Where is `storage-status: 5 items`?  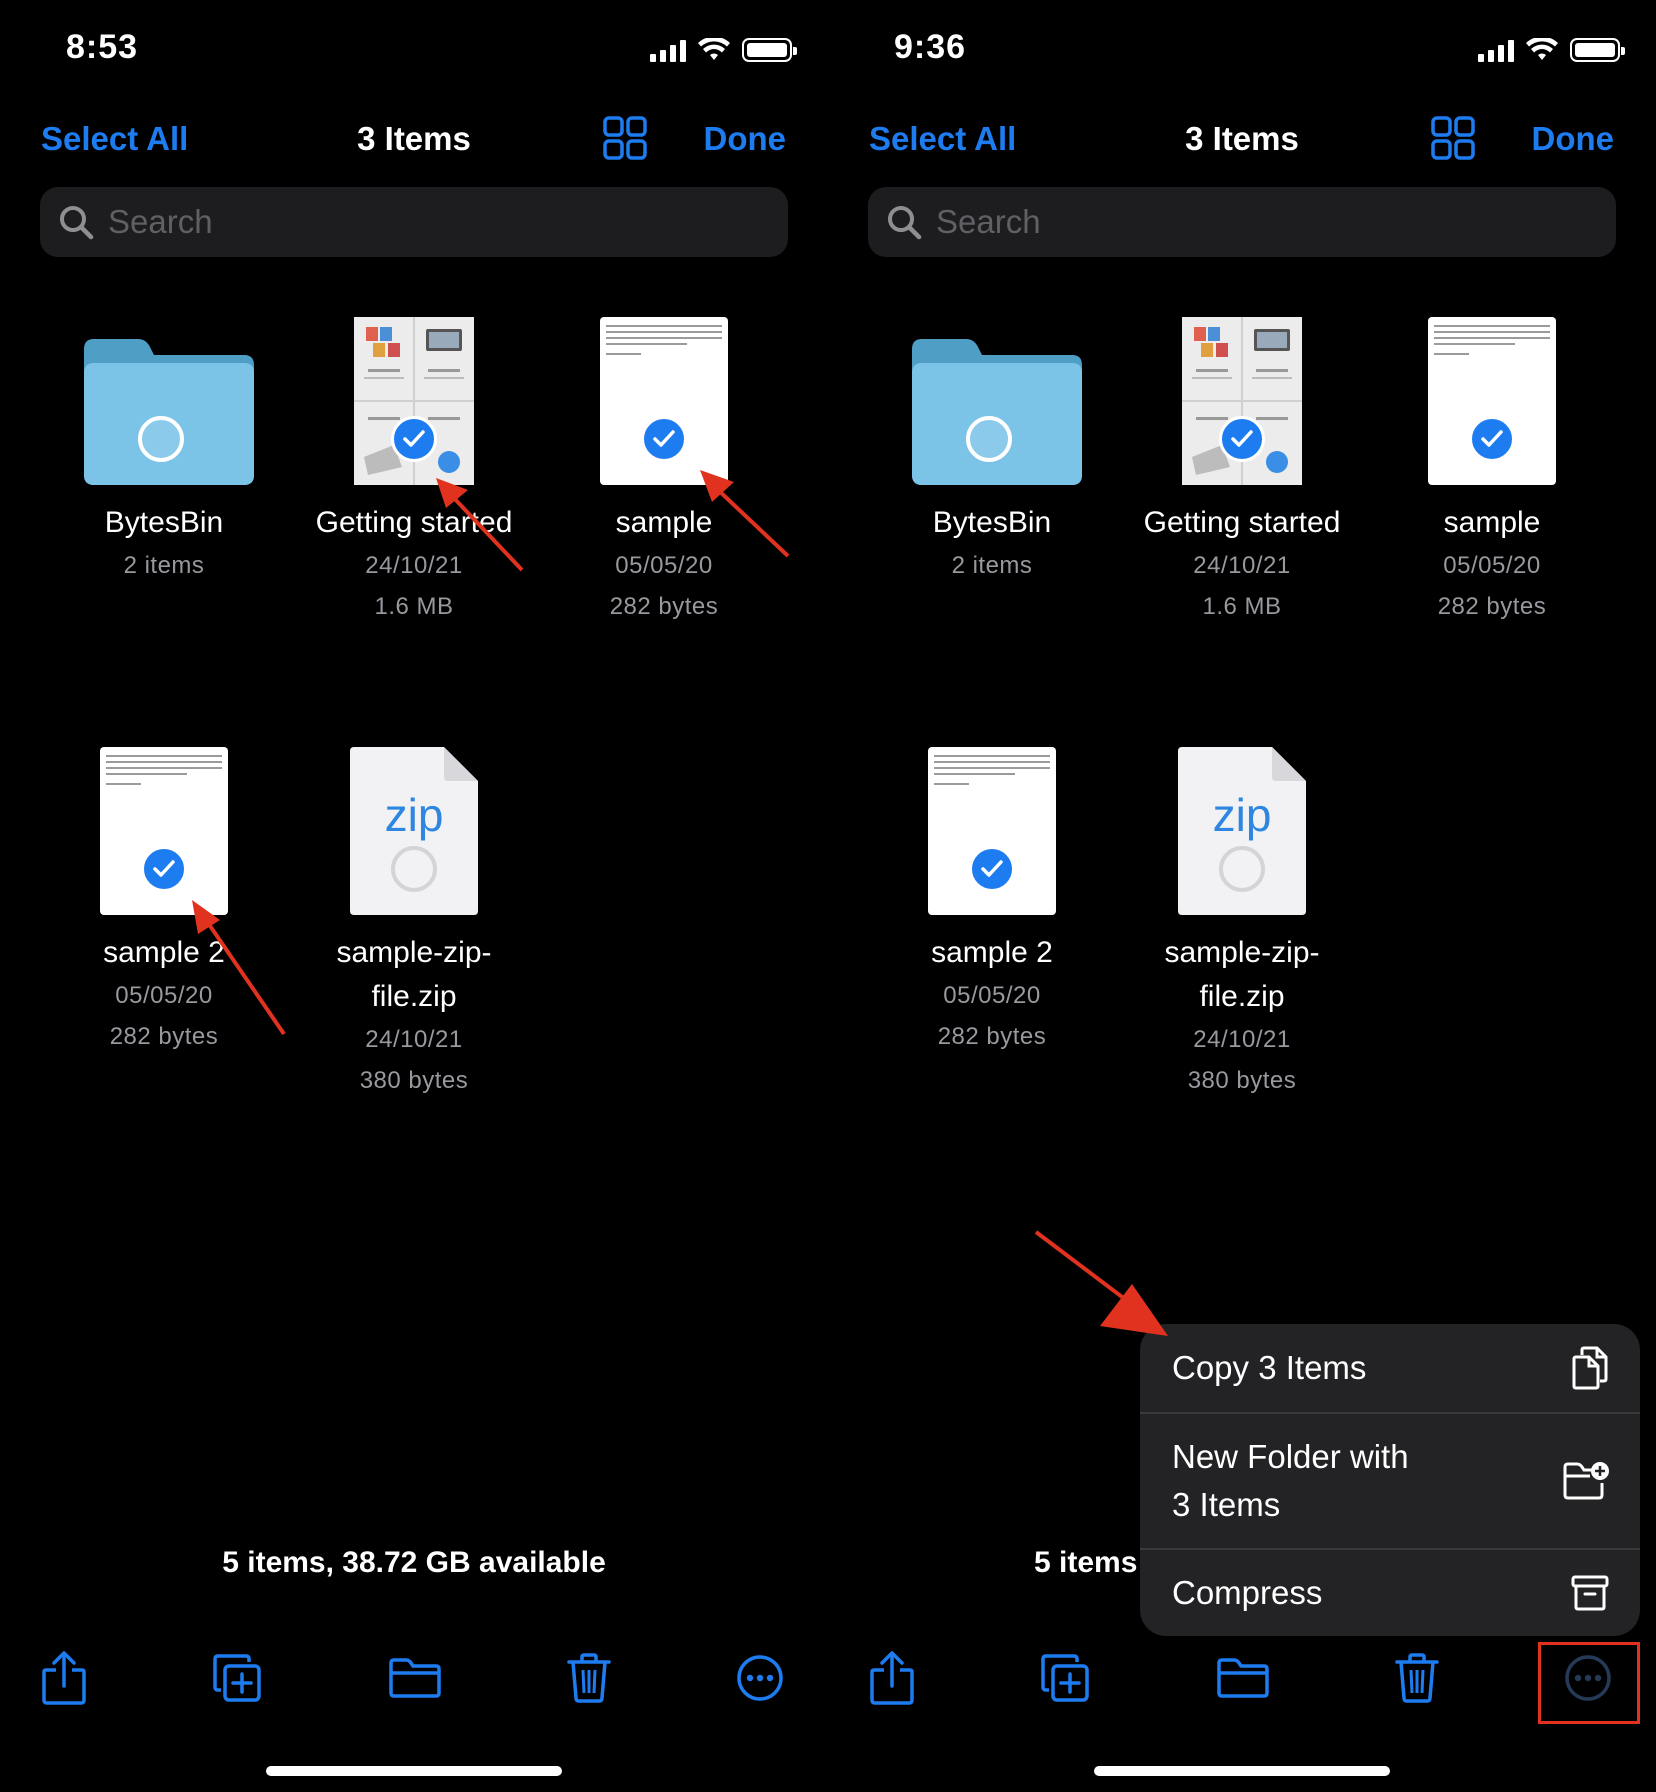
storage-status: 5 items is located at coordinates (1086, 1562).